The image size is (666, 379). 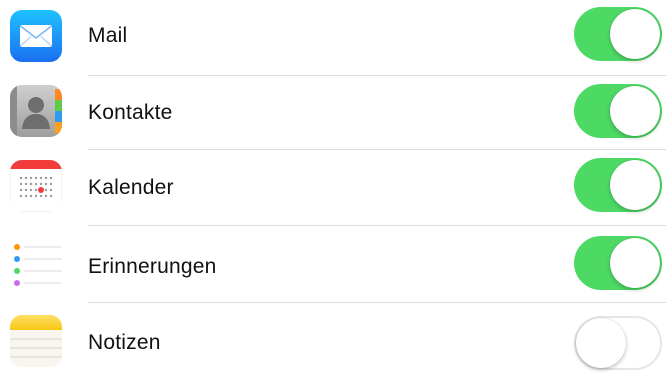 I want to click on contacts-toggle, so click(x=618, y=111).